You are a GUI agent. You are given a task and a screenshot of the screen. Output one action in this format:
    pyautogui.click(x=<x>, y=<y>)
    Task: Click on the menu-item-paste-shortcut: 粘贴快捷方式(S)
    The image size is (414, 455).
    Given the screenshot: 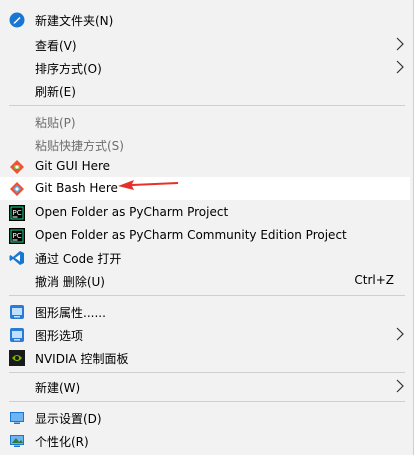 What is the action you would take?
    pyautogui.click(x=205, y=144)
    